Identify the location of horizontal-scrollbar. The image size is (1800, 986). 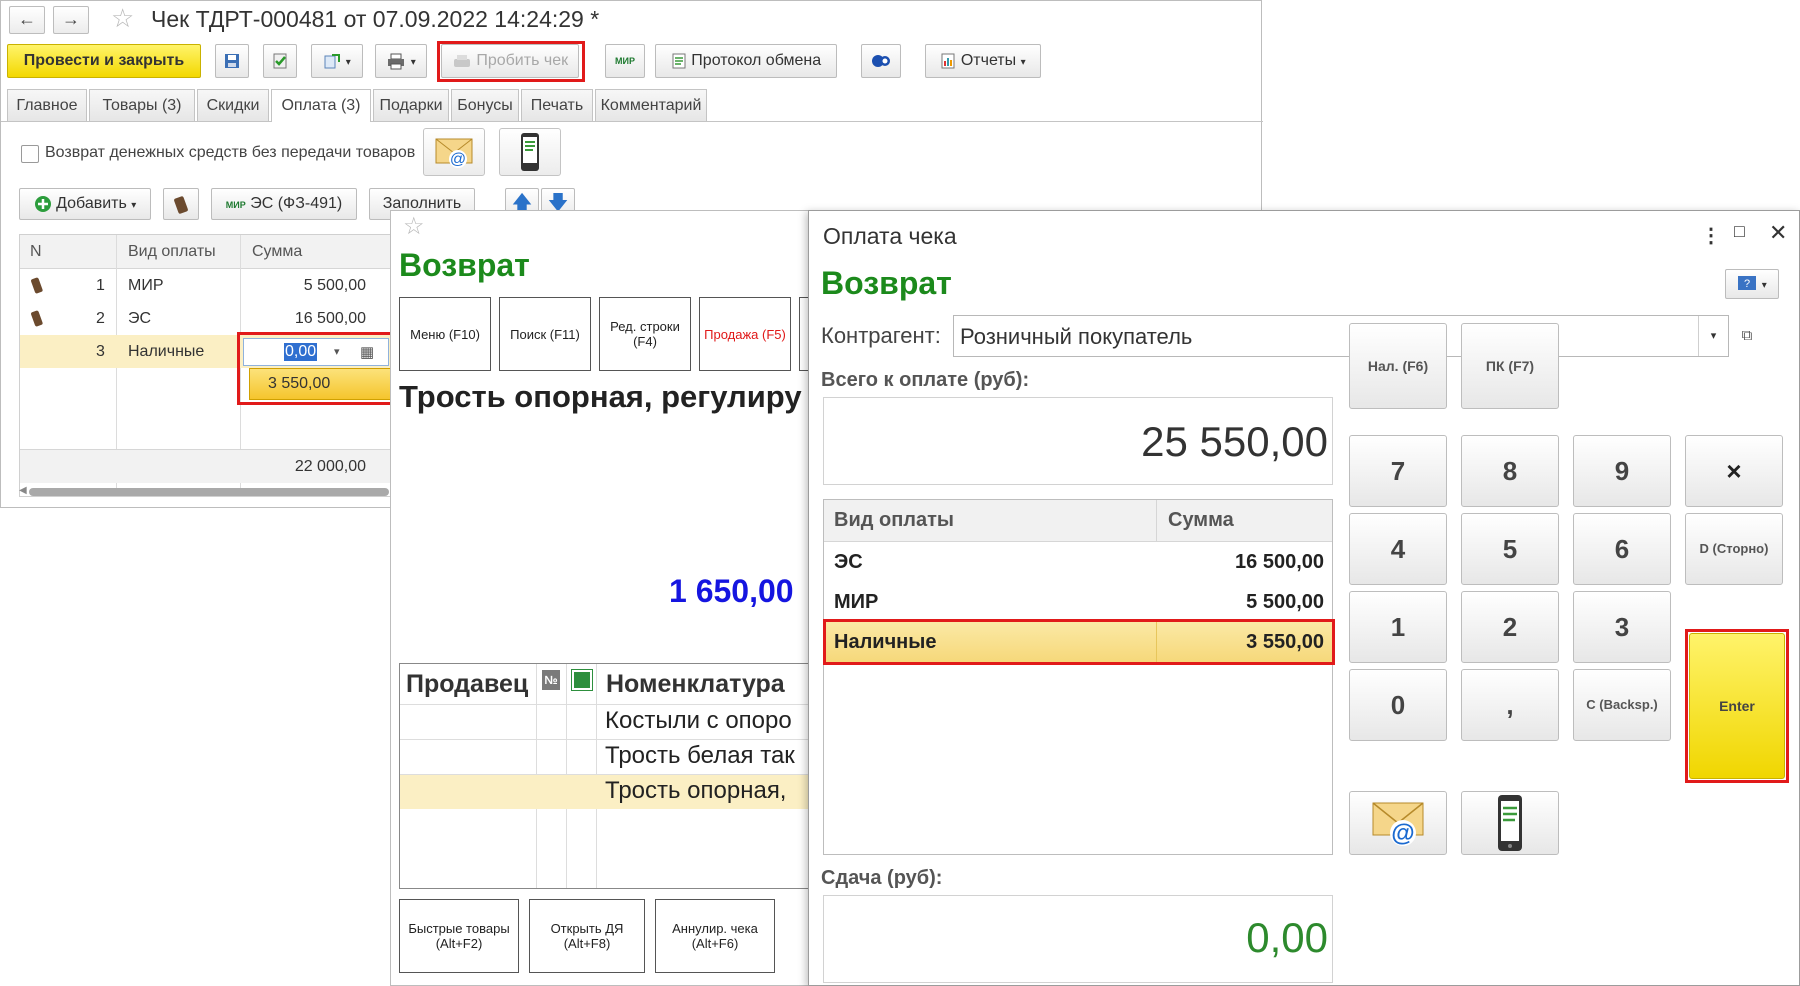
(209, 492).